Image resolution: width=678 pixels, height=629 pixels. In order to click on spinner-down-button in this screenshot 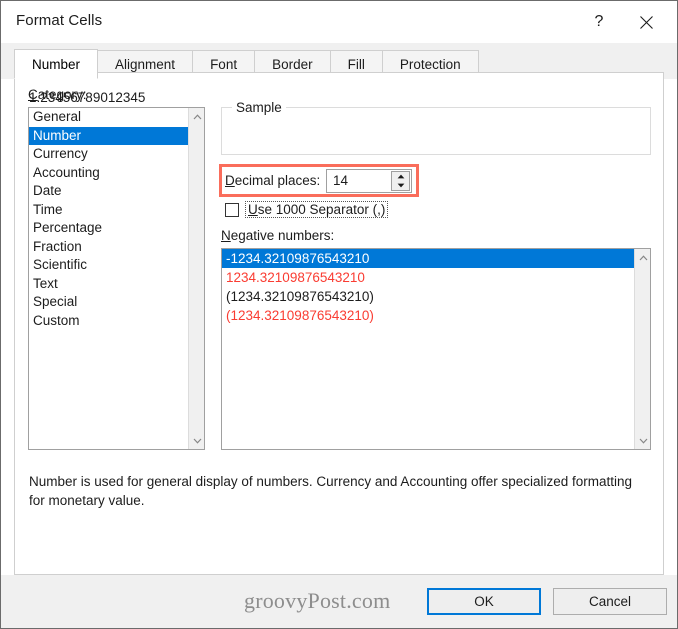, I will do `click(400, 185)`.